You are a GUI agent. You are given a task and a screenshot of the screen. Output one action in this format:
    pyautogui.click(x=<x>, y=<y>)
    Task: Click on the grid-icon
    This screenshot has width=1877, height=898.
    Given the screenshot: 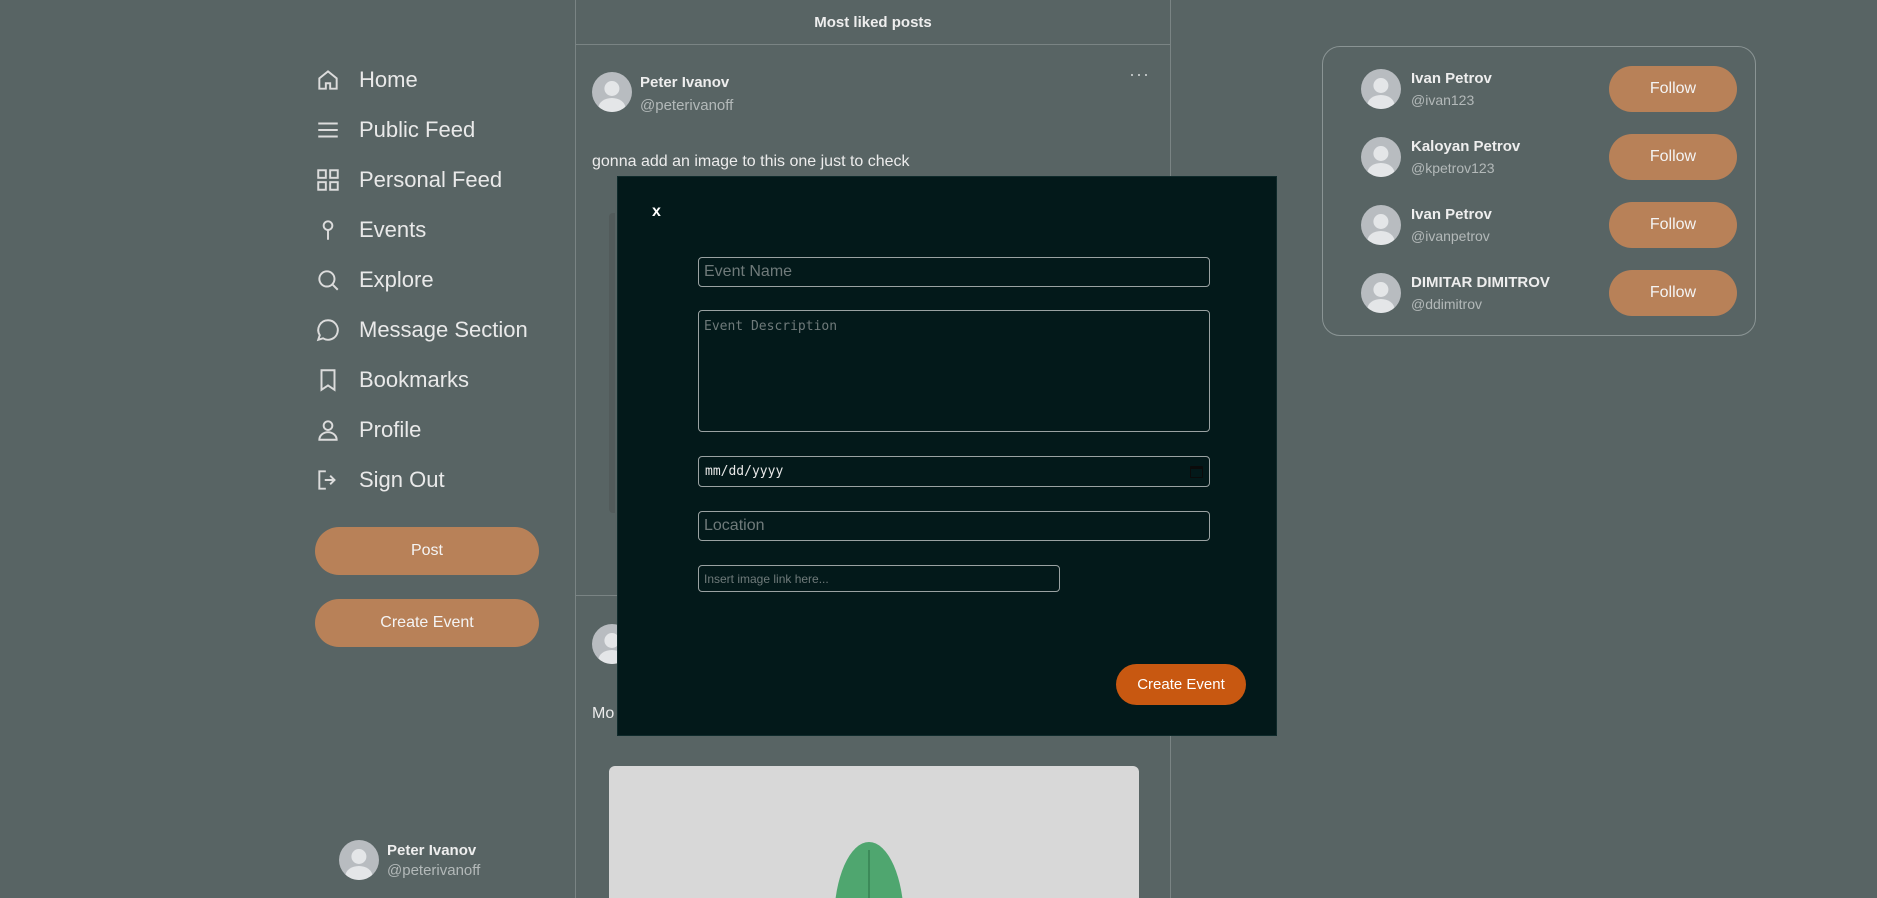 What is the action you would take?
    pyautogui.click(x=337, y=180)
    